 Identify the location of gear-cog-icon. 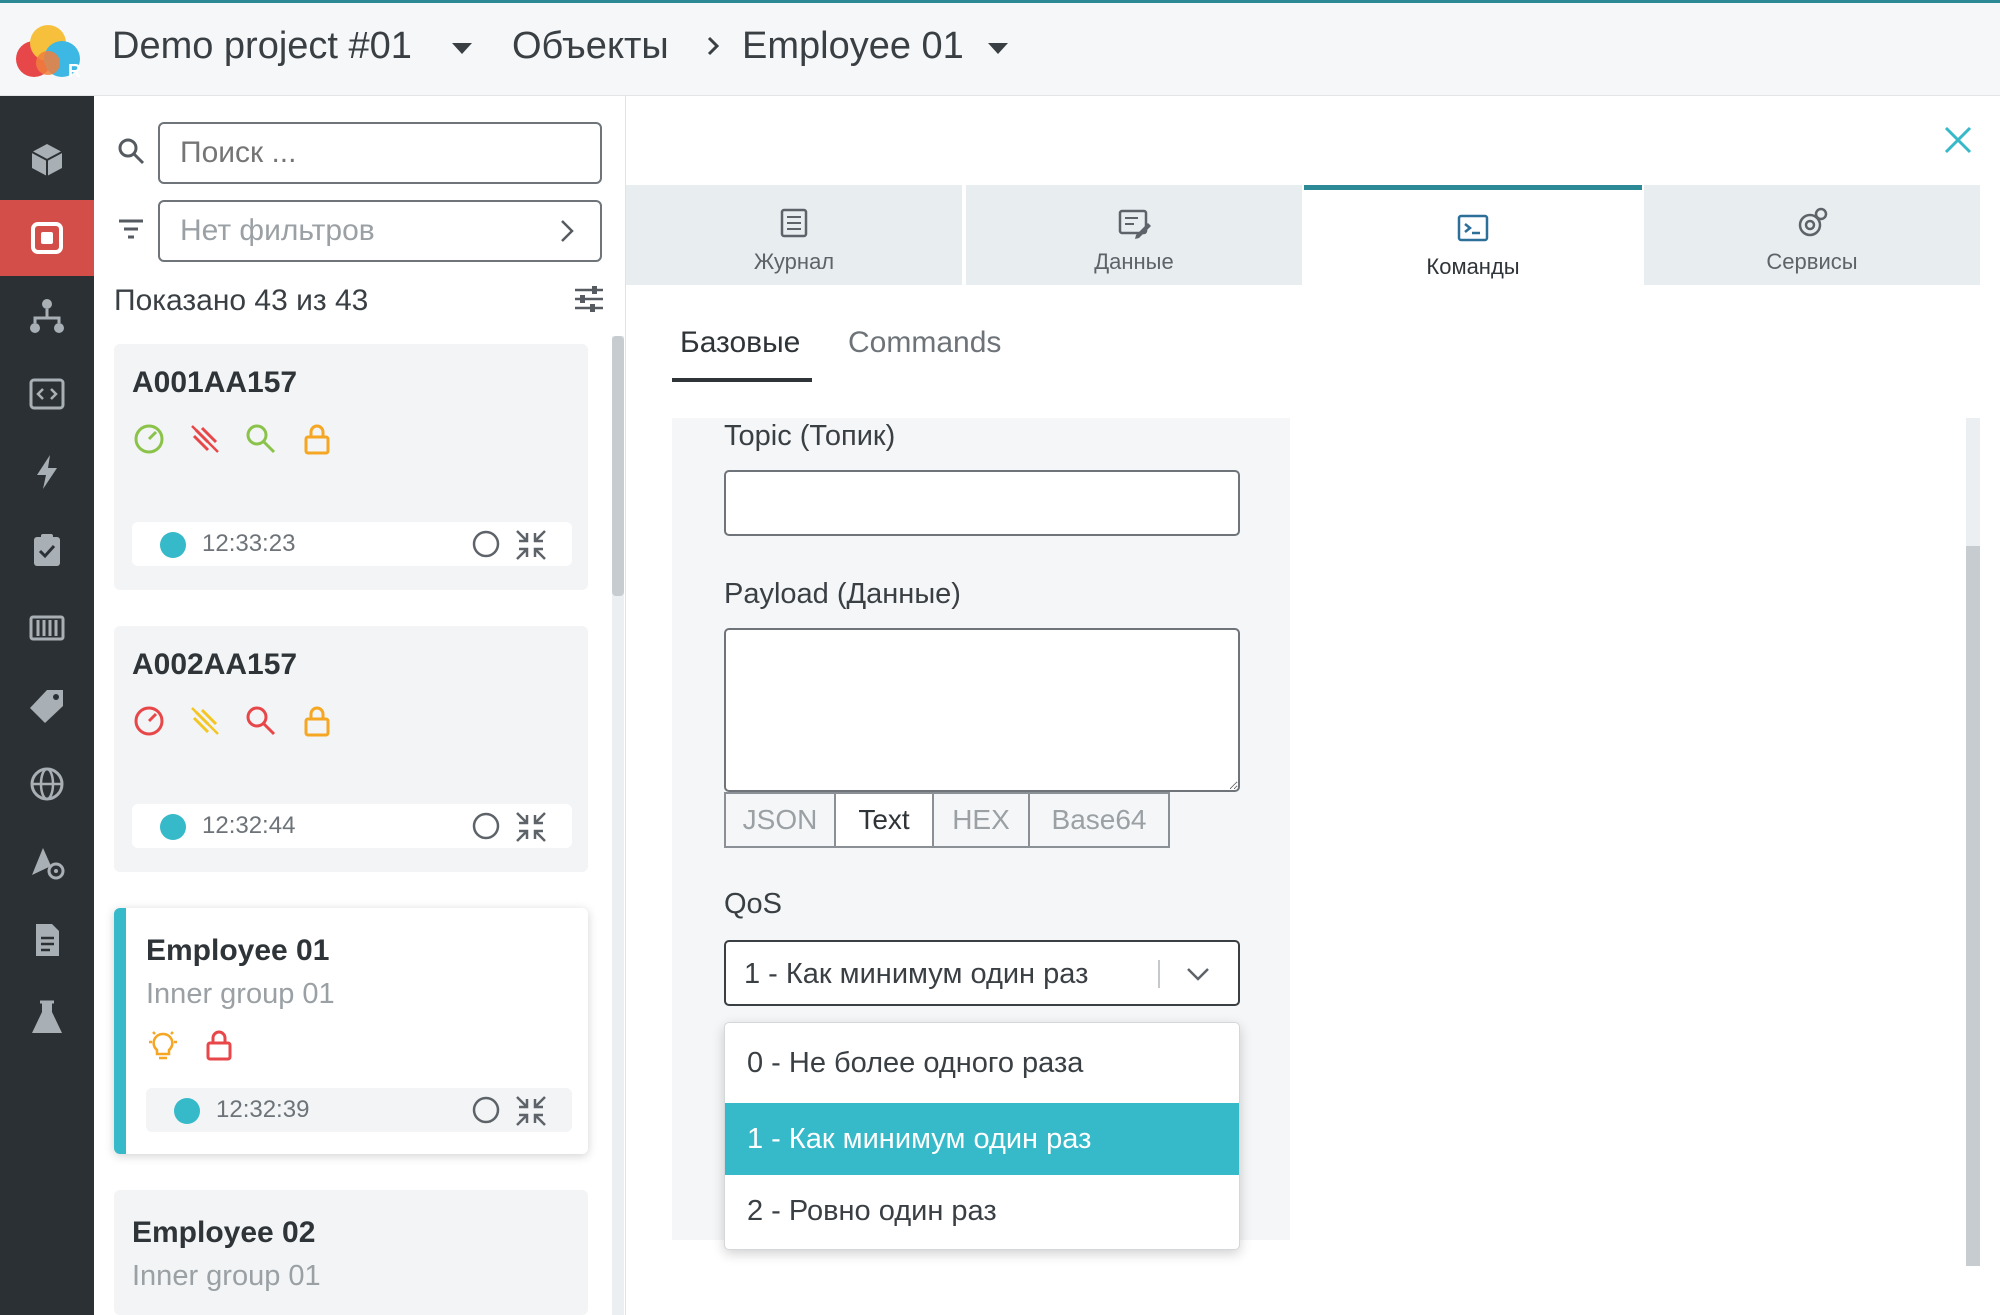
(1813, 222).